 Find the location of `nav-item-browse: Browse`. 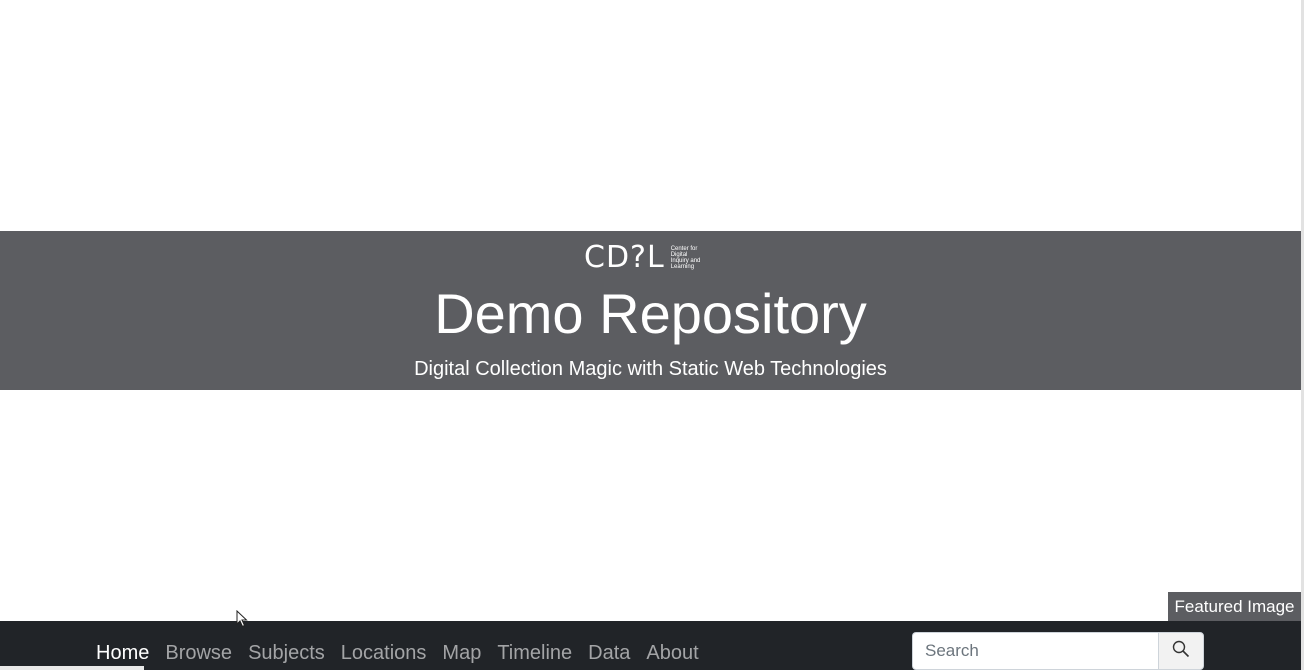

nav-item-browse: Browse is located at coordinates (198, 653).